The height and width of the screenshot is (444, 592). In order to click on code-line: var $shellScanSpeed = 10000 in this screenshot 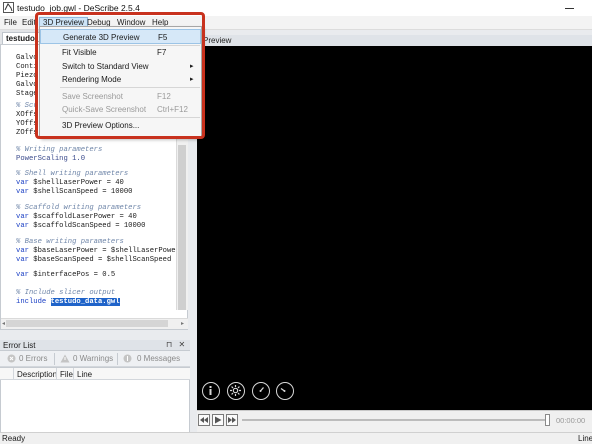, I will do `click(74, 192)`.